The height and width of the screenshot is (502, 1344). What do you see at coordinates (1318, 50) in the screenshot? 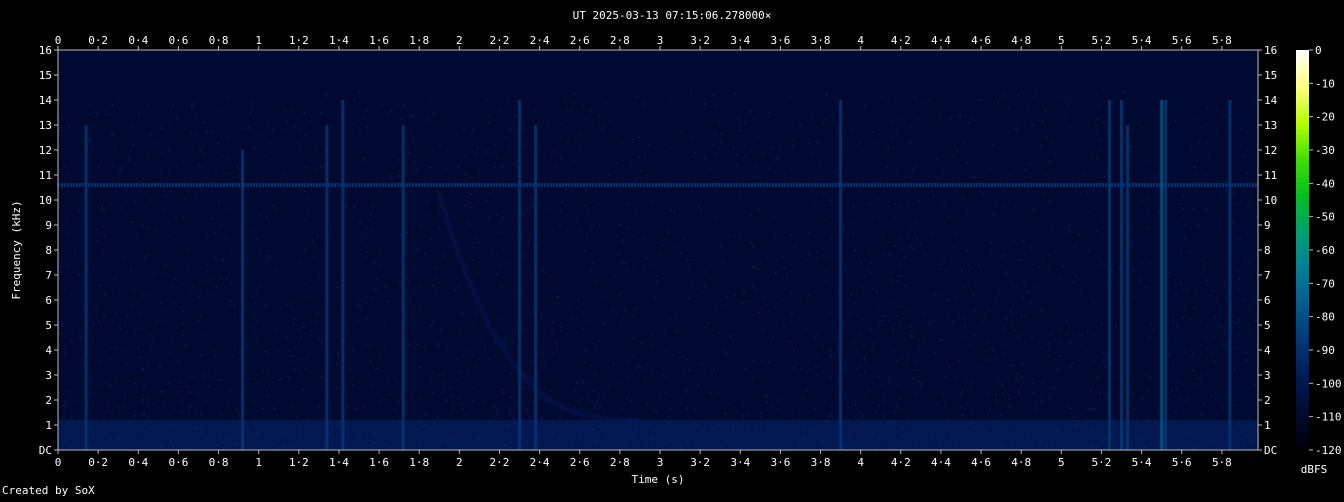
I see `colorbar-tick-label: 0` at bounding box center [1318, 50].